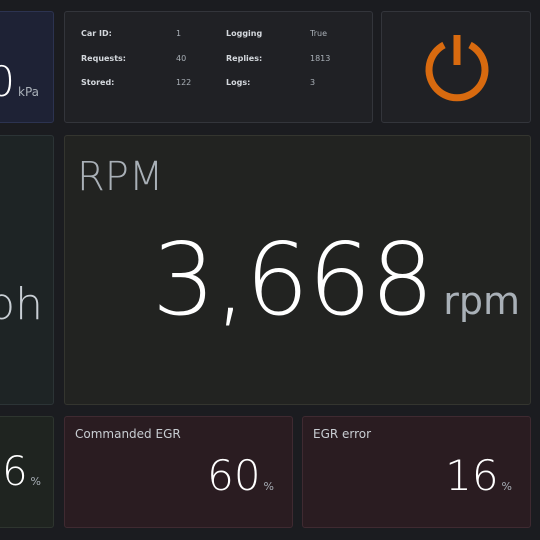 The width and height of the screenshot is (540, 540). What do you see at coordinates (268, 486) in the screenshot?
I see `commanded-egr-unit: %` at bounding box center [268, 486].